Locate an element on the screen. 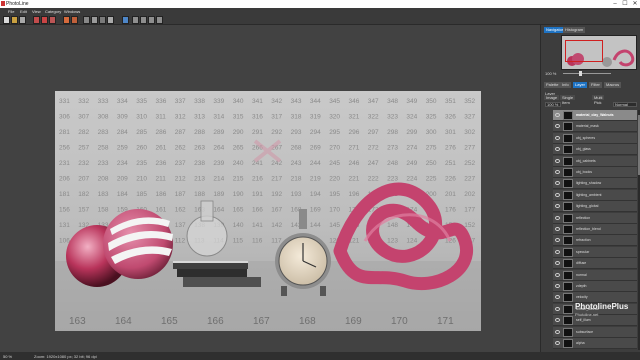 This screenshot has width=640, height=360. grid-number: 206 is located at coordinates (64, 179).